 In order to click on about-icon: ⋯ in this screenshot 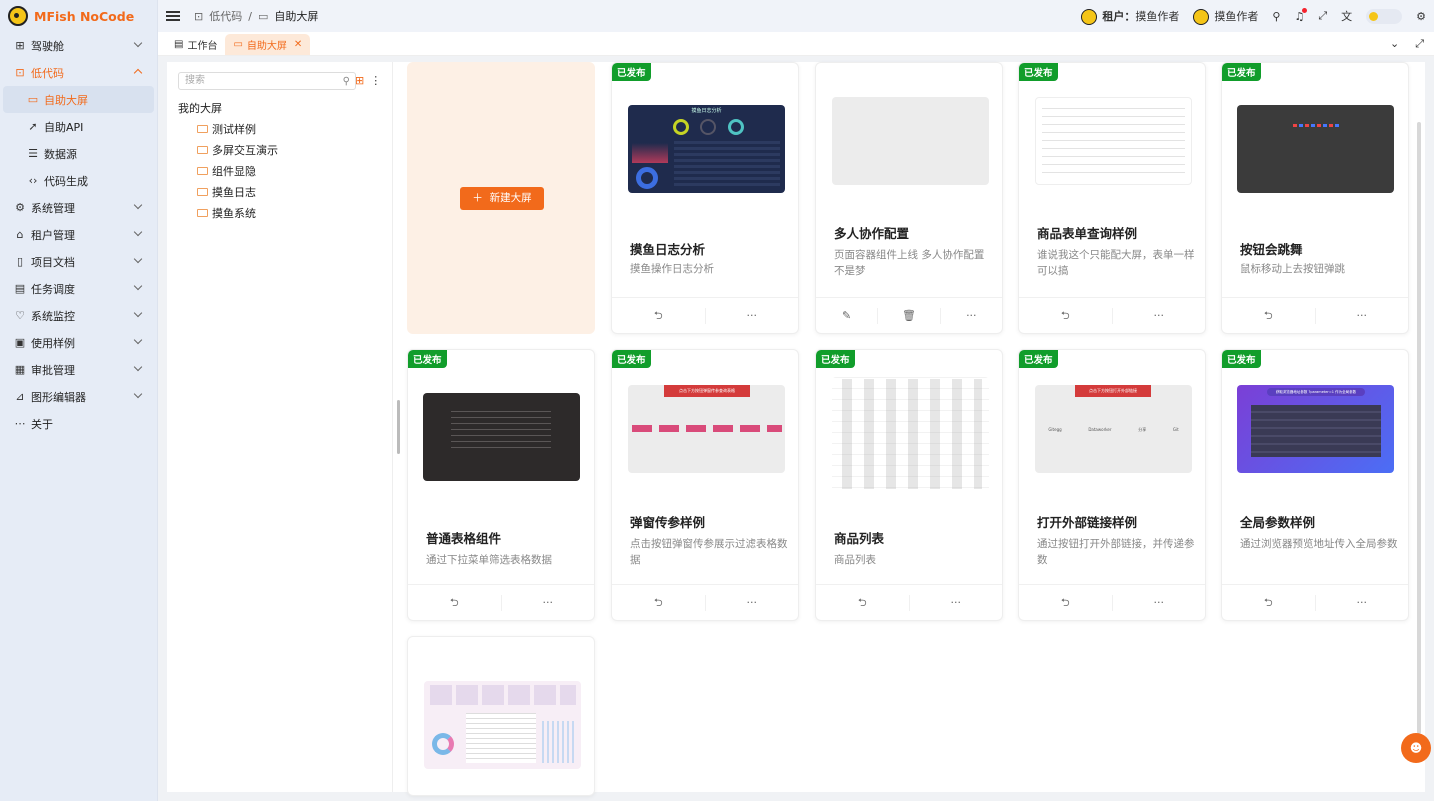, I will do `click(20, 423)`.